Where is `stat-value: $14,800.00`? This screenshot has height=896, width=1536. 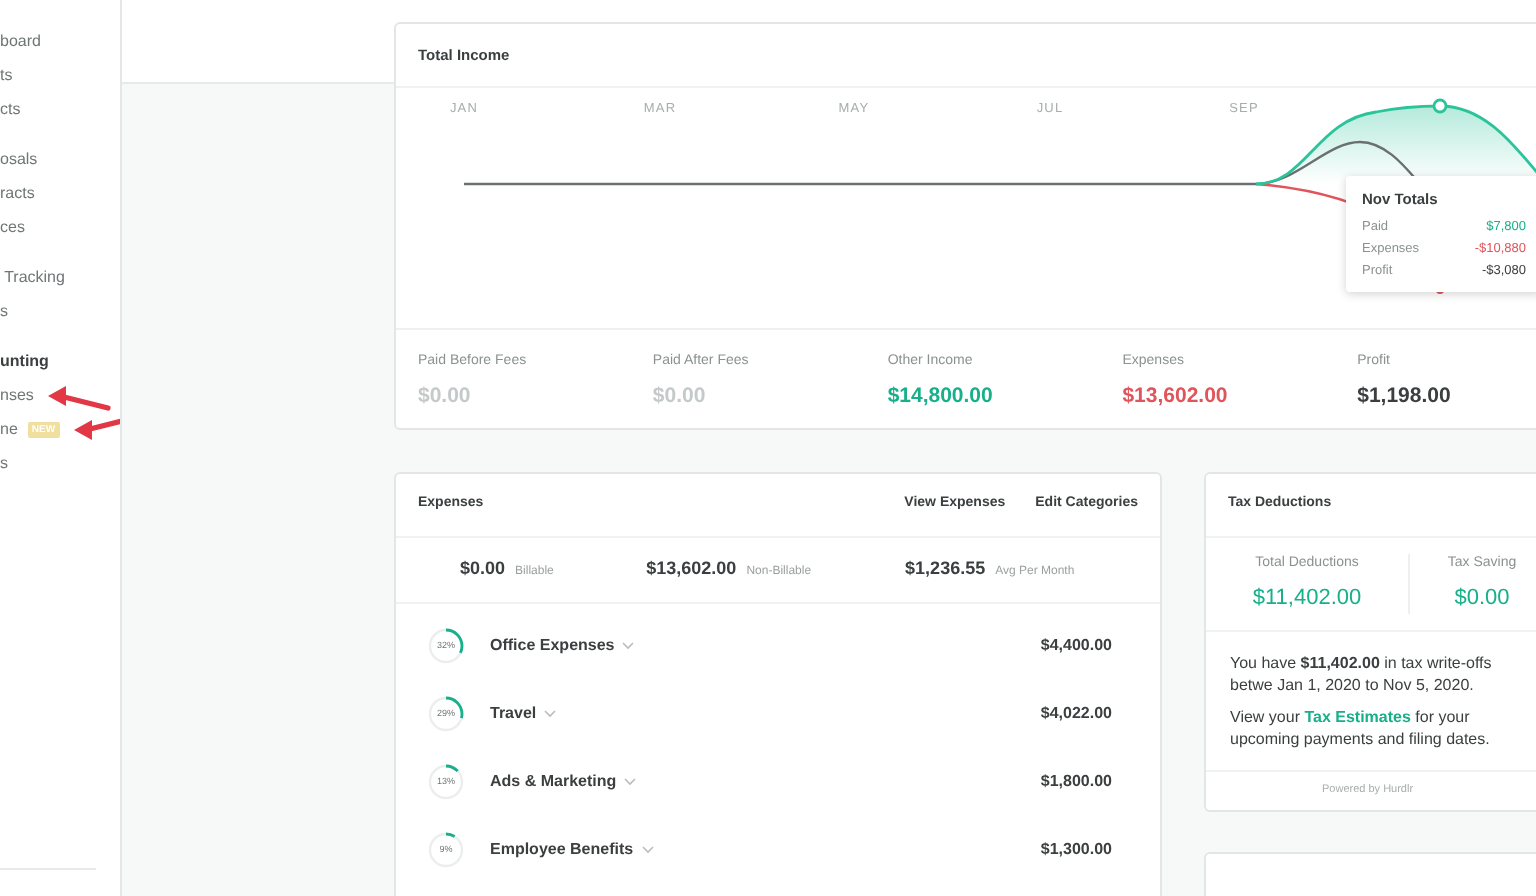 stat-value: $14,800.00 is located at coordinates (941, 396).